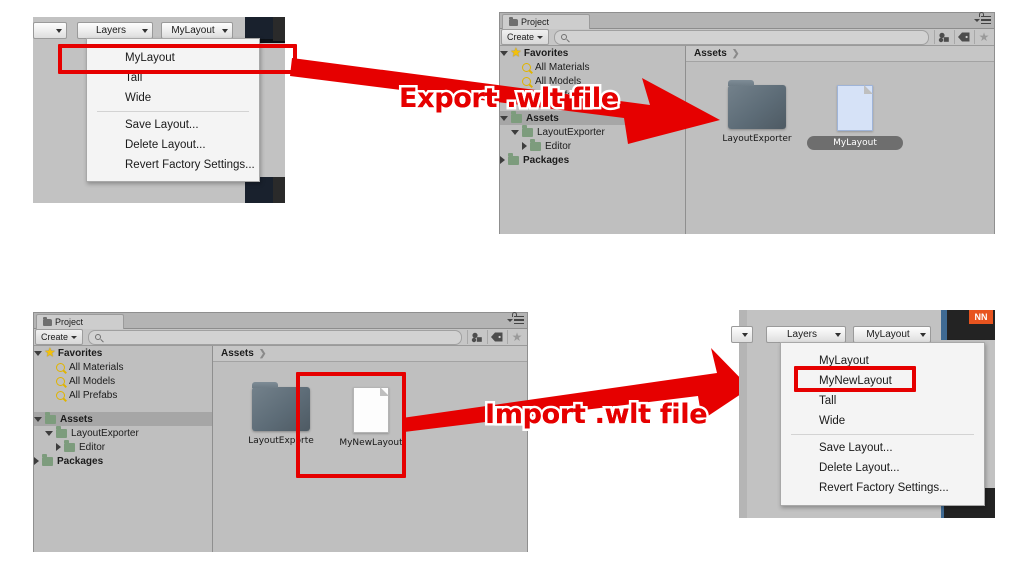 Image resolution: width=1024 pixels, height=565 pixels. What do you see at coordinates (92, 381) in the screenshot?
I see `tree-item-label: All Models` at bounding box center [92, 381].